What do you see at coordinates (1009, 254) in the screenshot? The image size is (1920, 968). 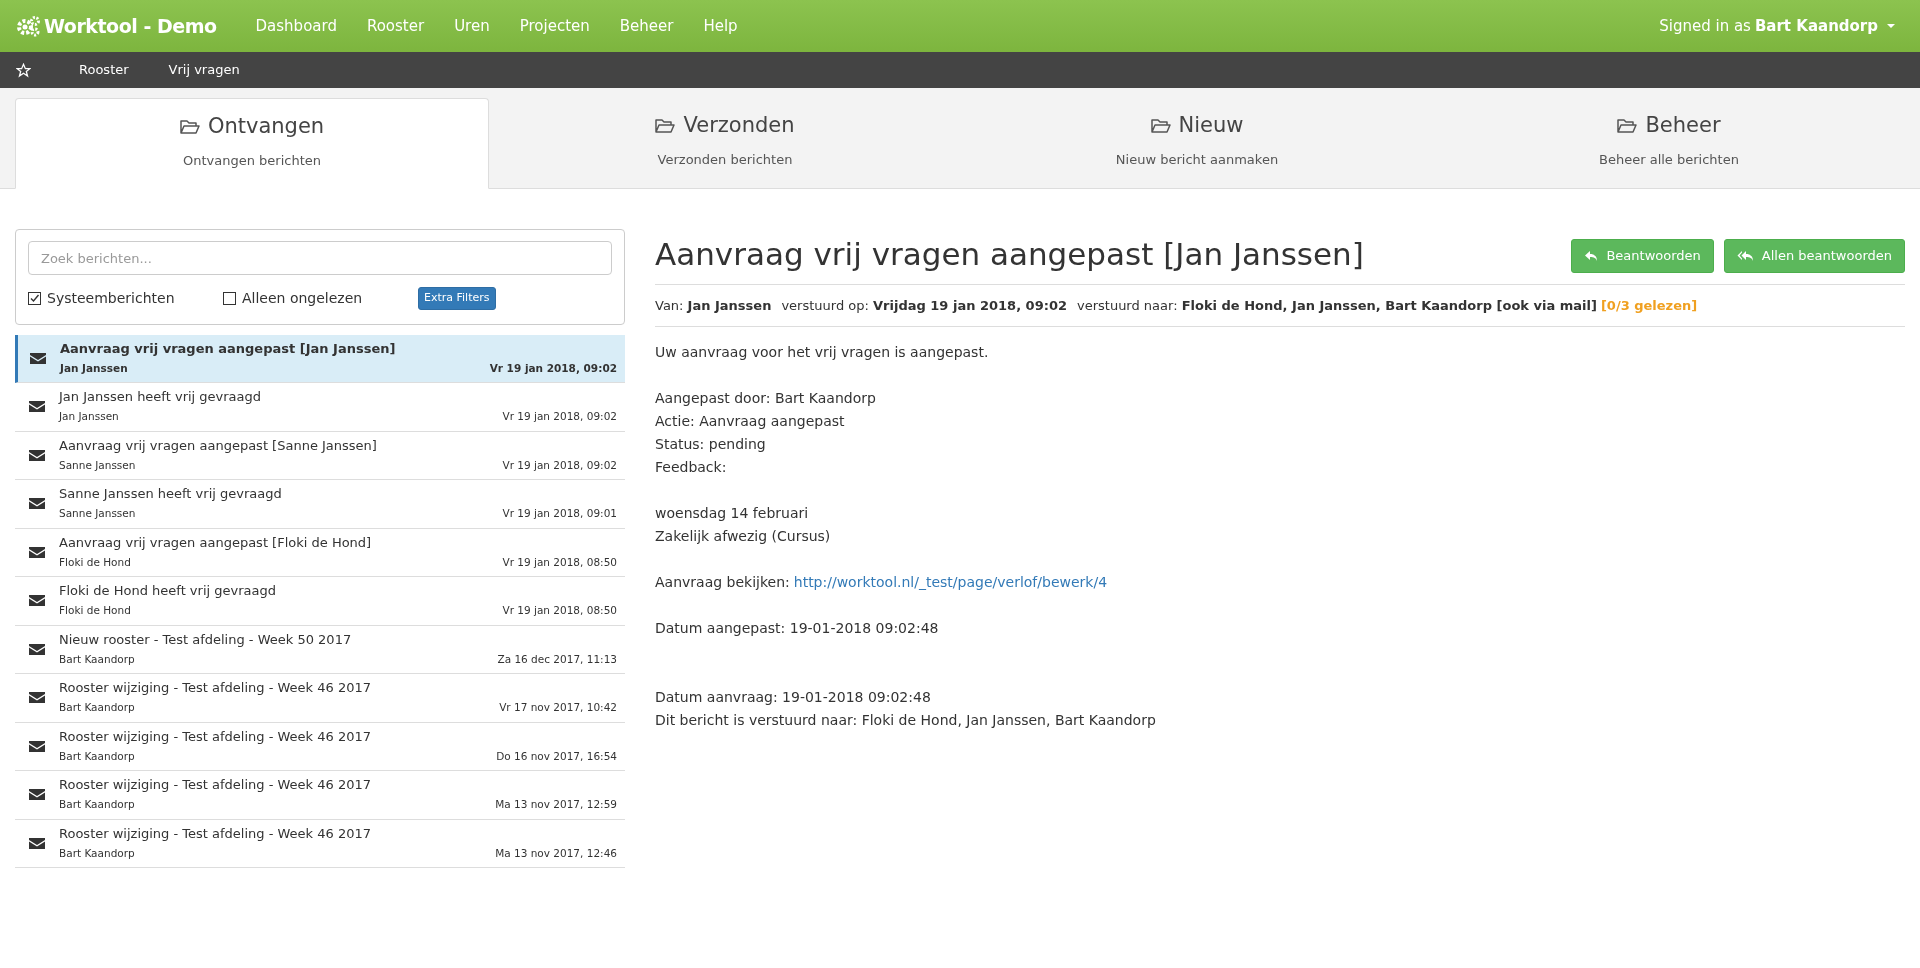 I see `message-title: Aanvraag vrij vragen aangepast [Jan Janssen]` at bounding box center [1009, 254].